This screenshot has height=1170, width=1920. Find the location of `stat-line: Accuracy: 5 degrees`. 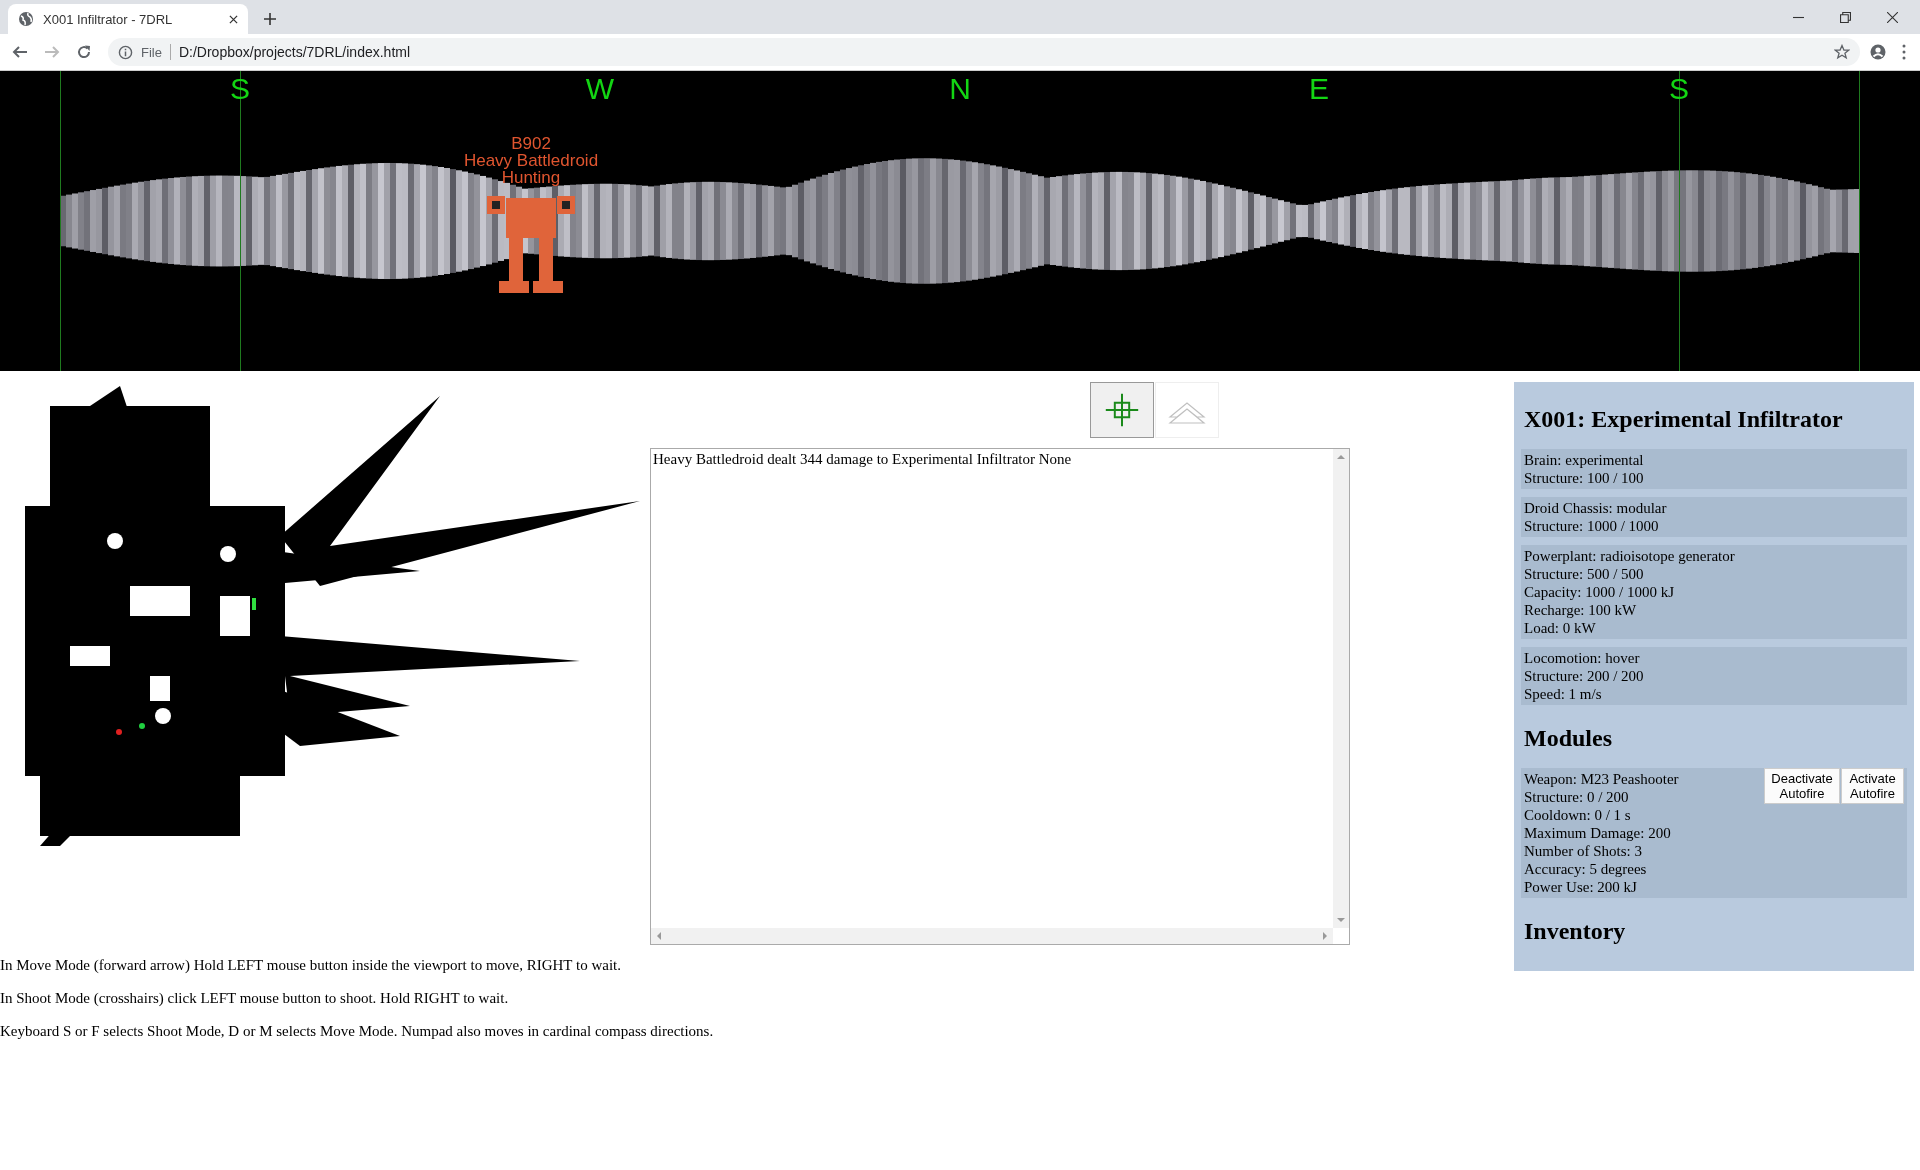

stat-line: Accuracy: 5 degrees is located at coordinates (1586, 869).